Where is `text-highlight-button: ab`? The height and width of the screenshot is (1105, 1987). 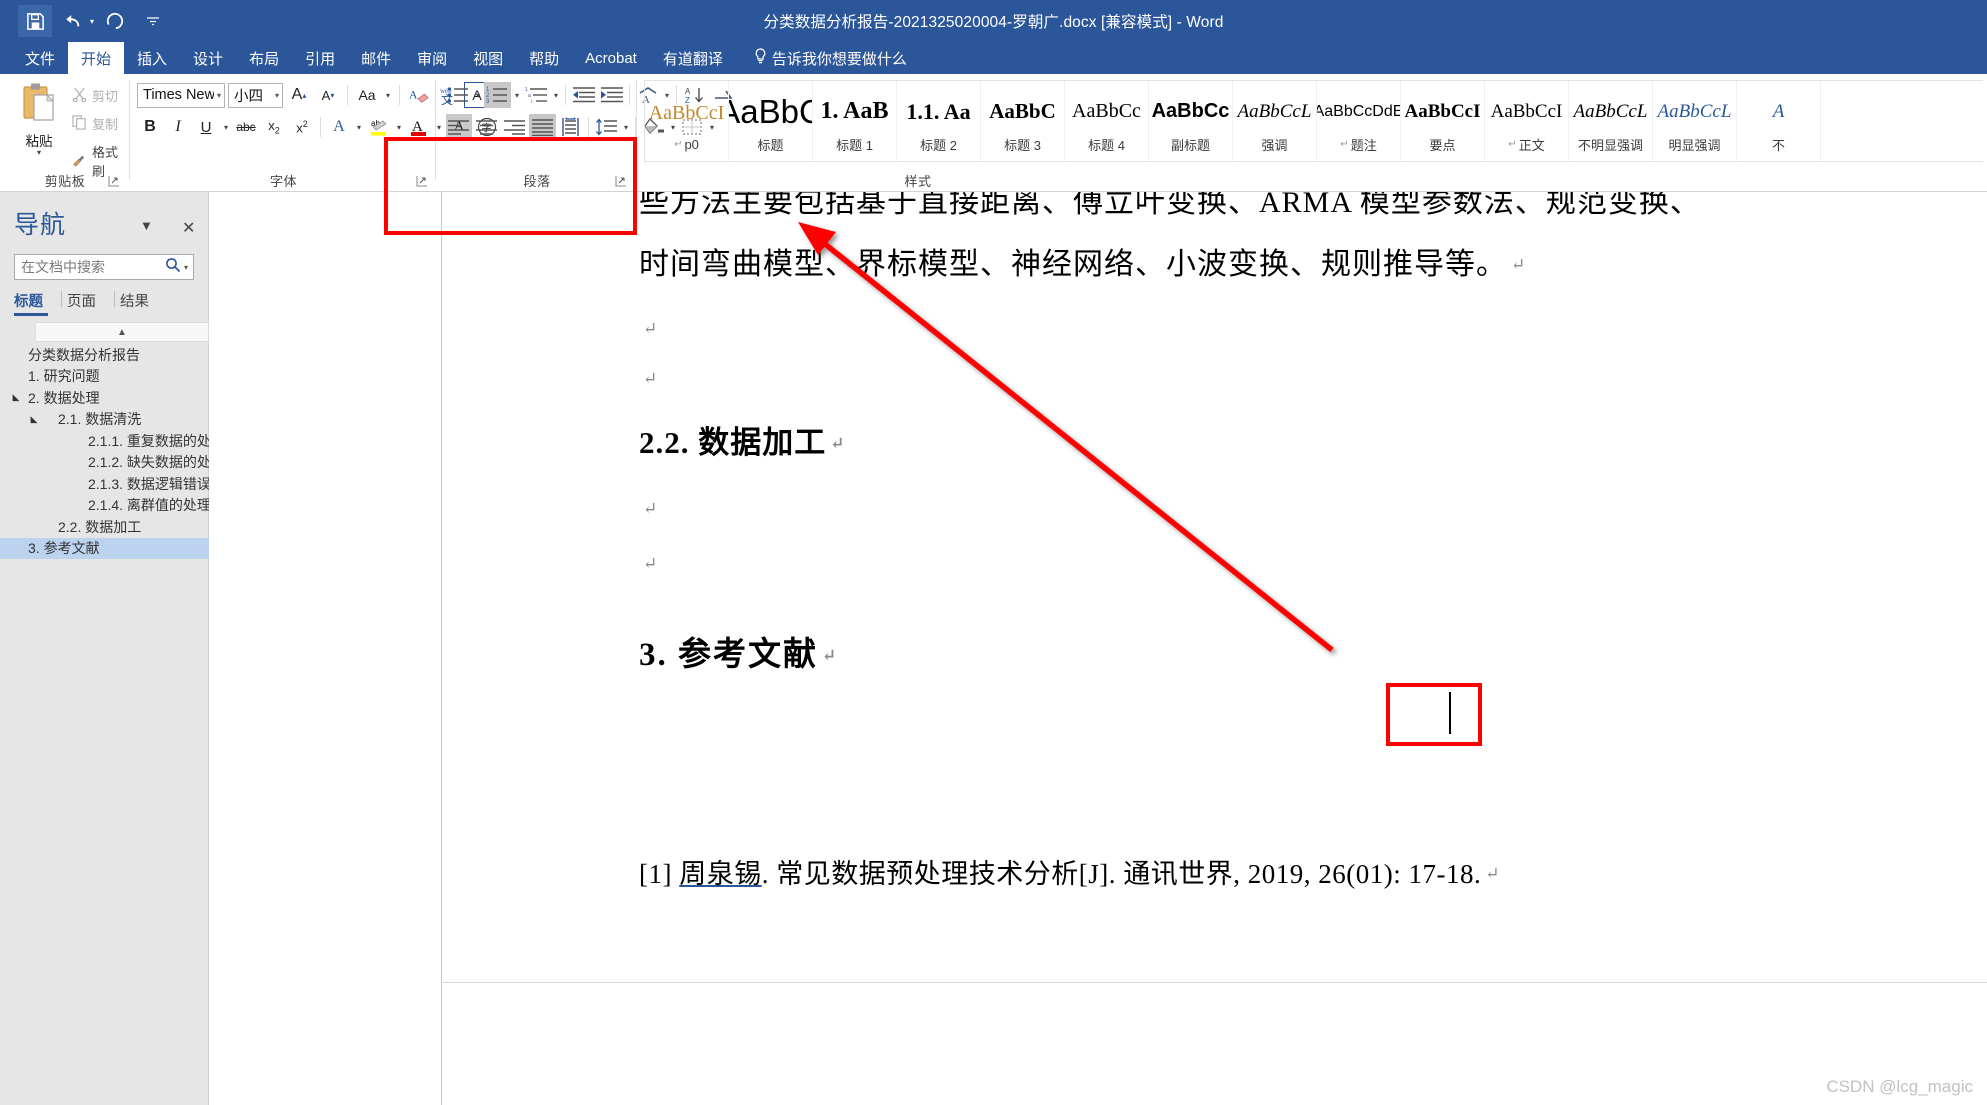 text-highlight-button: ab is located at coordinates (379, 127).